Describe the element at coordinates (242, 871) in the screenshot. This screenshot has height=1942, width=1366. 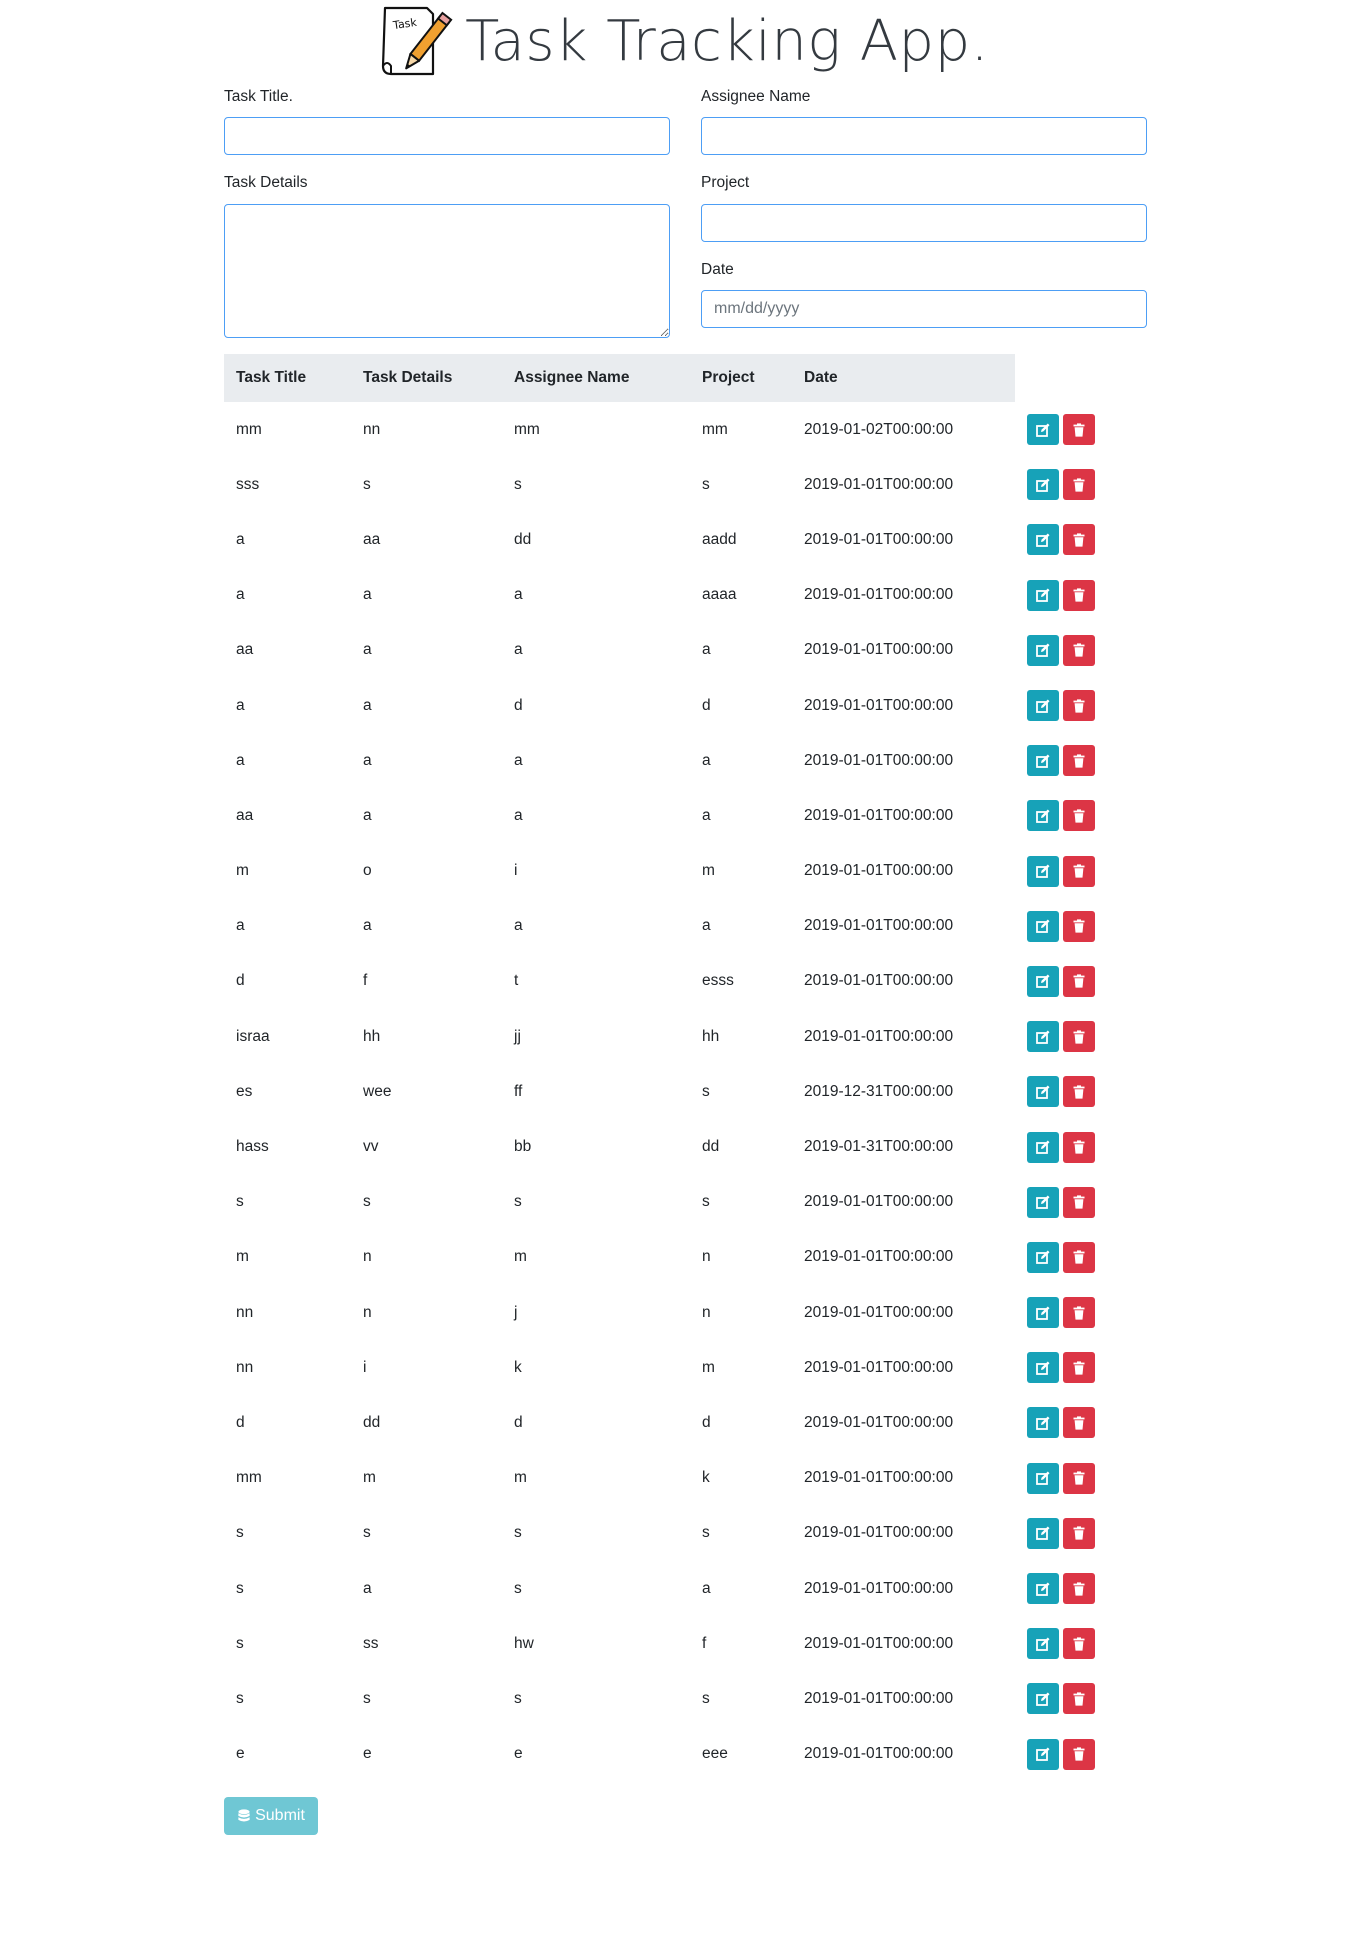
I see `cell-task-title: m` at that location.